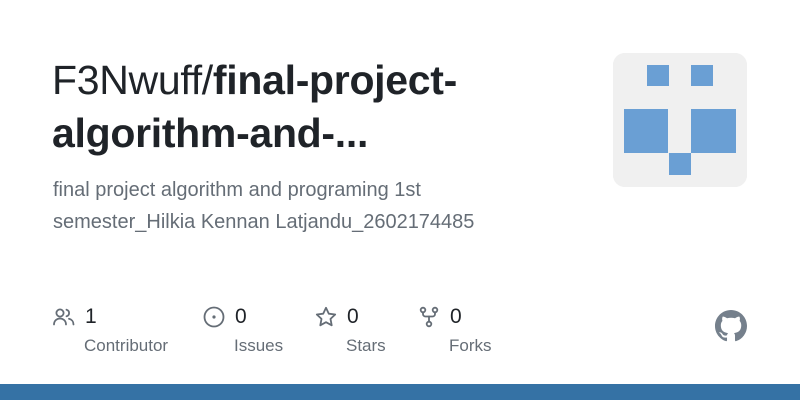 This screenshot has width=800, height=400. I want to click on repo-forked-icon, so click(429, 317).